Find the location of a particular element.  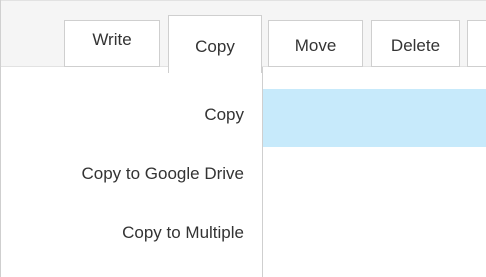

write-button: Write is located at coordinates (112, 43).